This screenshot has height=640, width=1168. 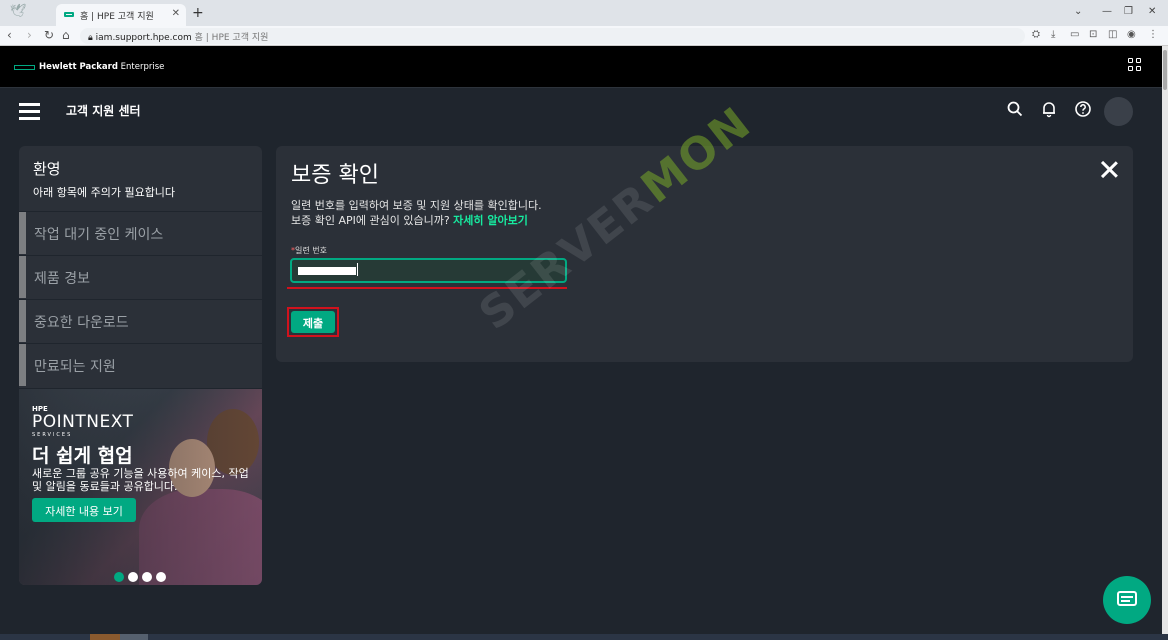 I want to click on reload-icon: ↻, so click(x=49, y=35).